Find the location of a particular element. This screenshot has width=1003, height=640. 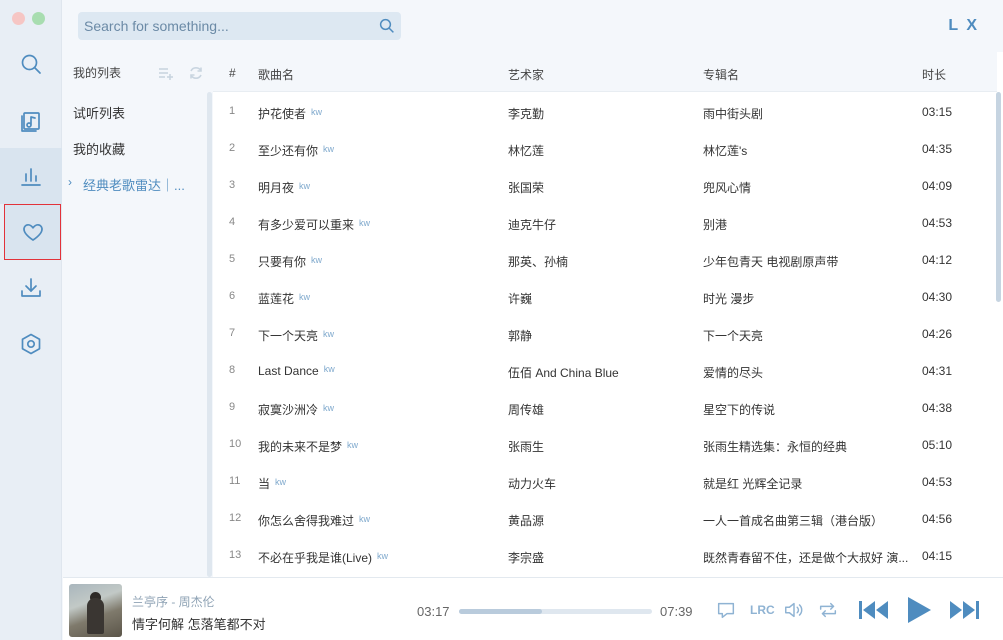

chart-bars-icon is located at coordinates (31, 177).